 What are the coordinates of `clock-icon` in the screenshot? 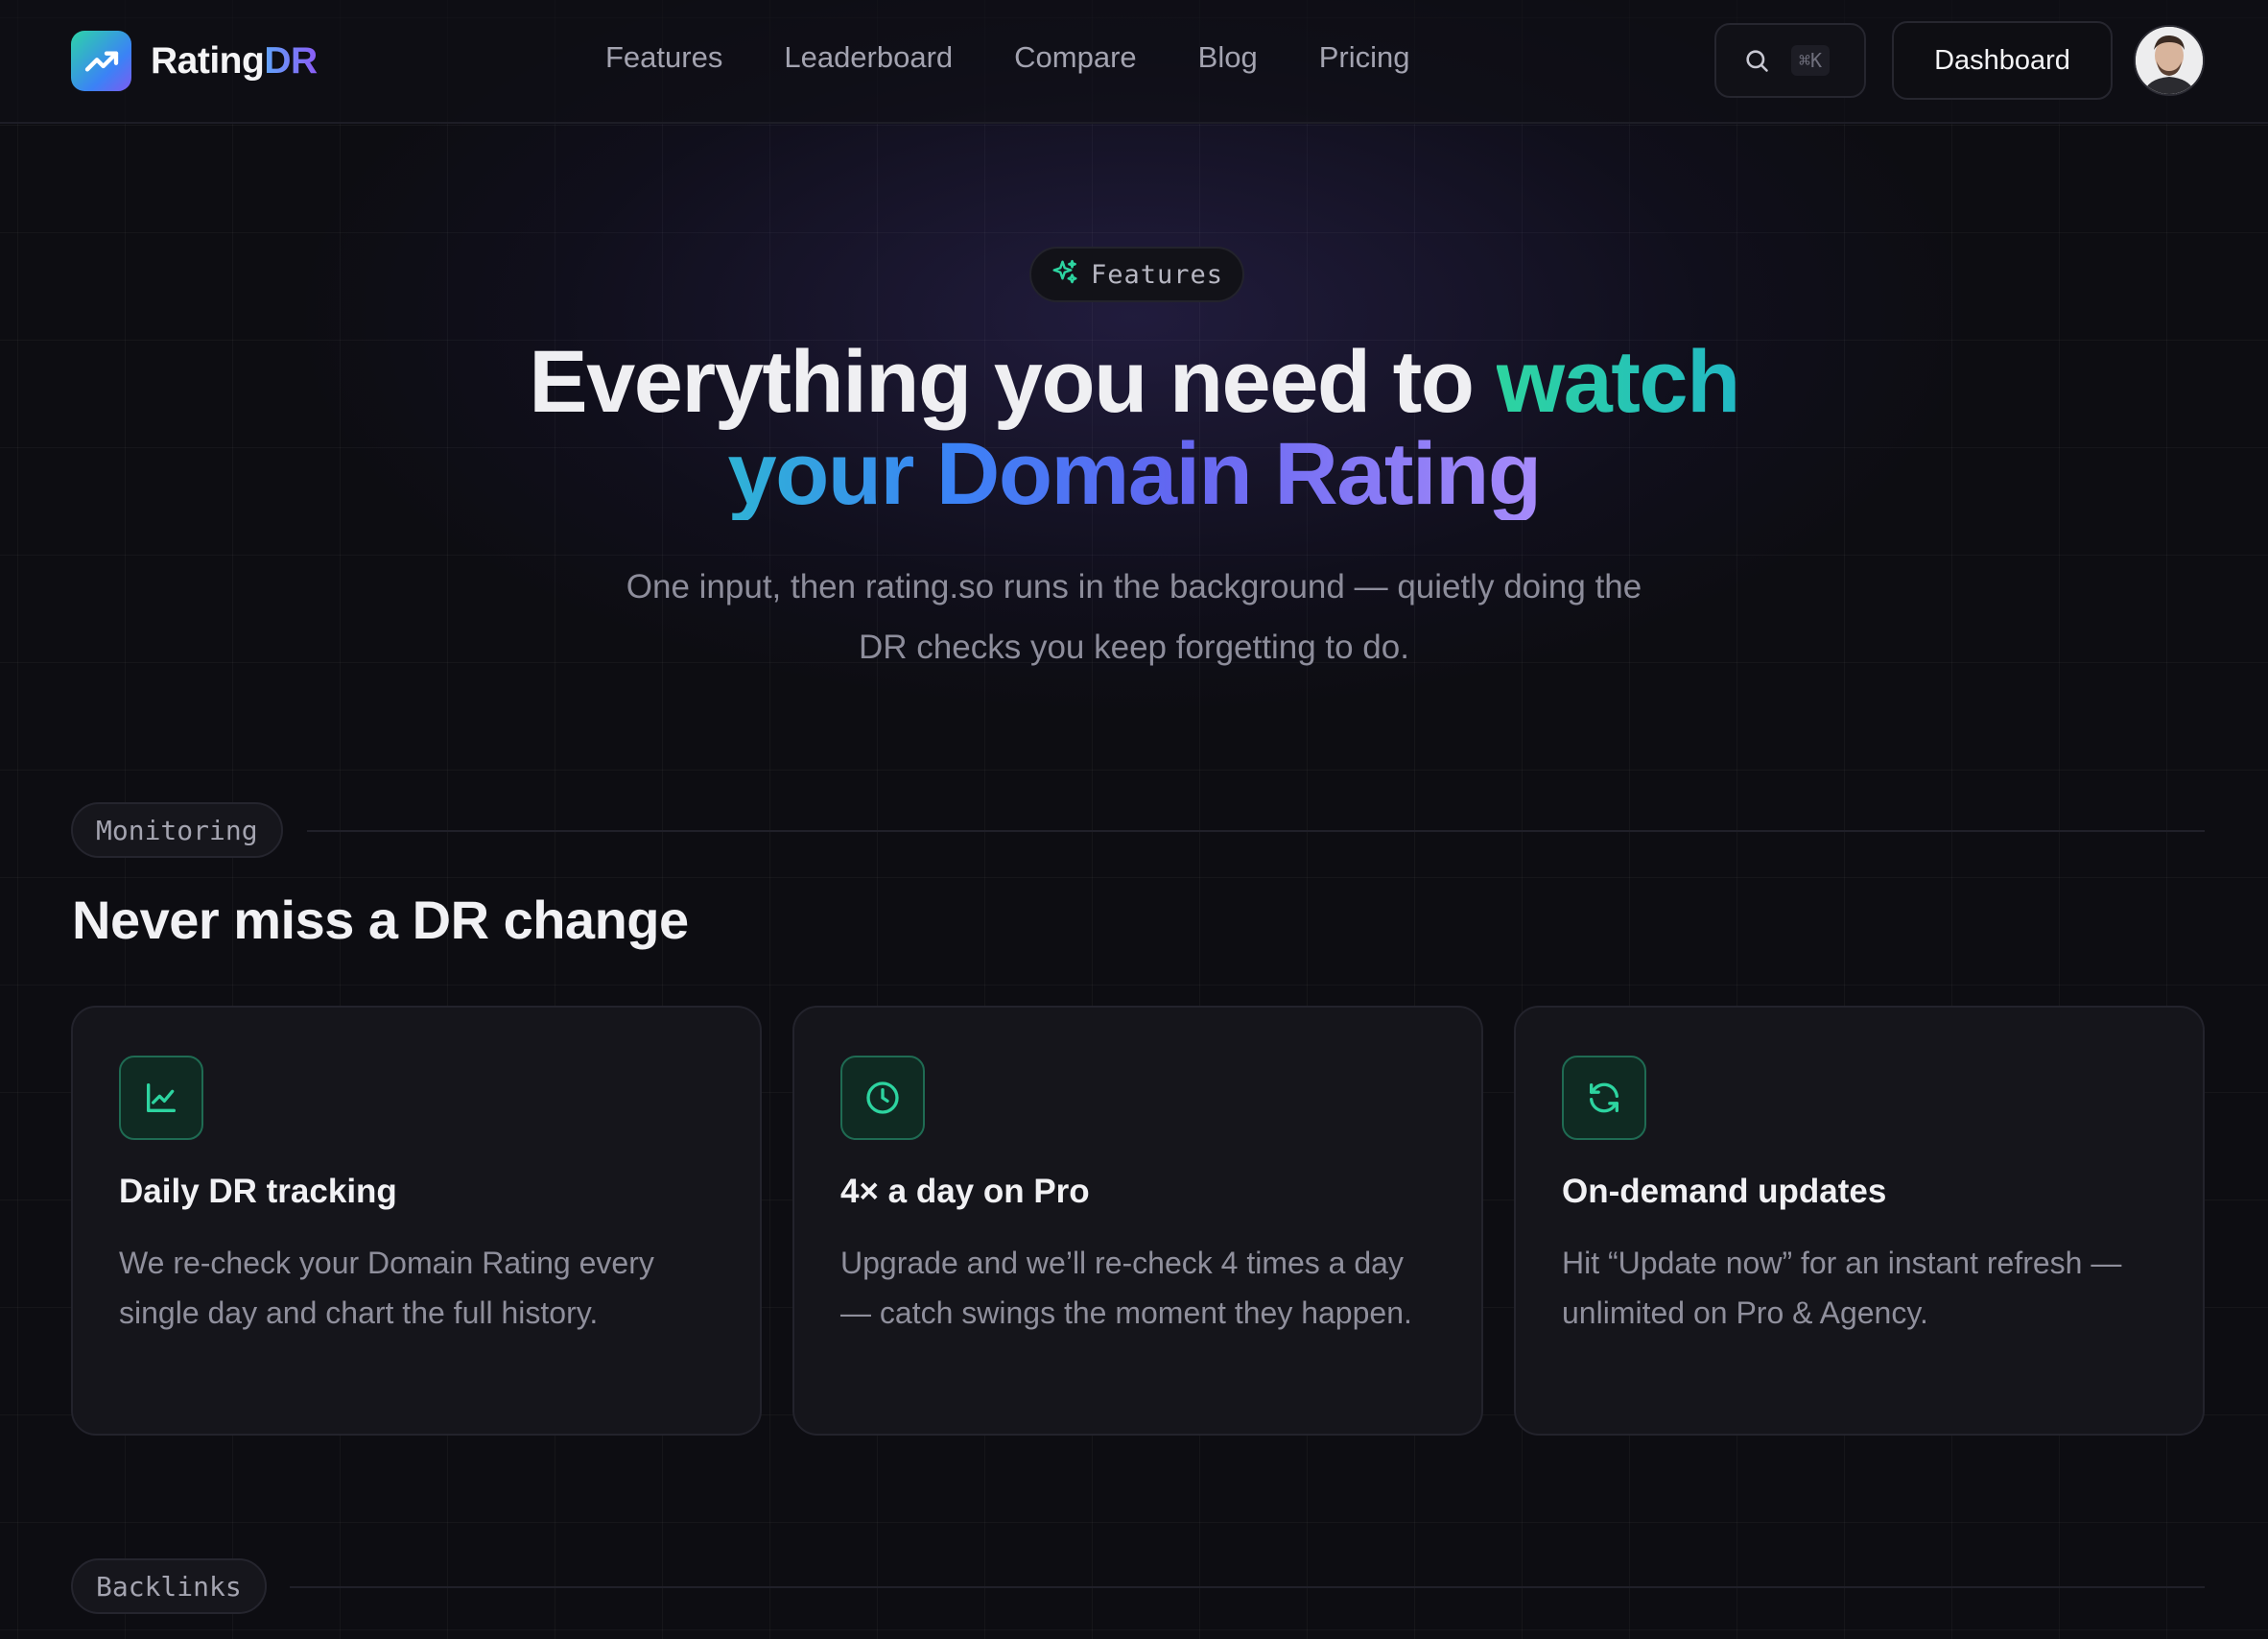 It's located at (882, 1098).